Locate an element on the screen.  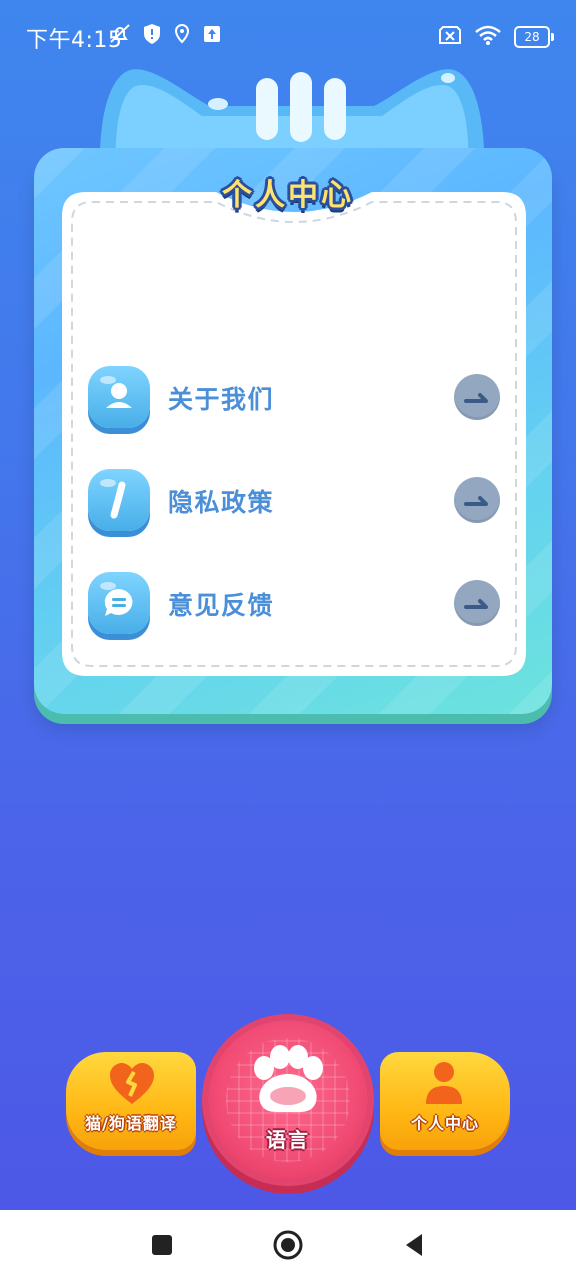
tab-language: 语言 is located at coordinates (288, 1100).